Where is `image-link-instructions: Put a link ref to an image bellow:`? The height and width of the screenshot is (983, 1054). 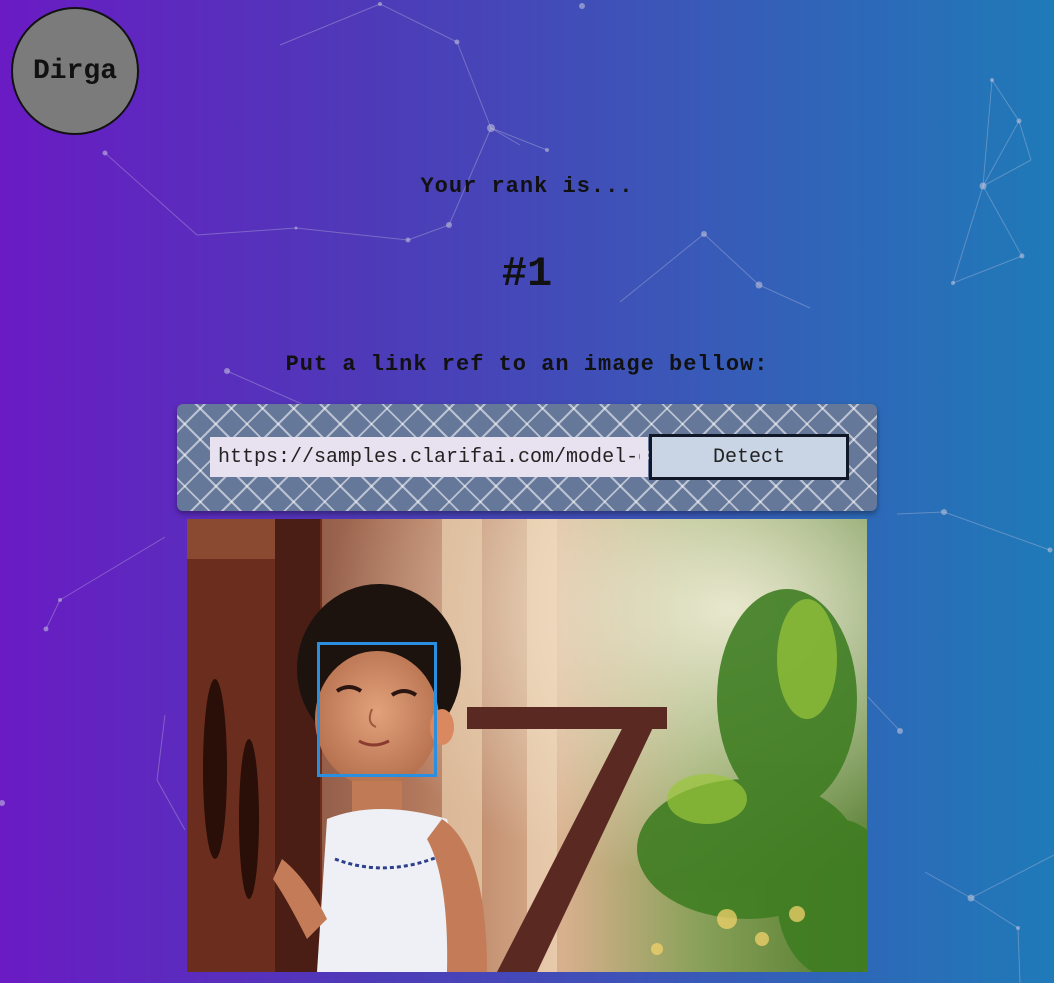
image-link-instructions: Put a link ref to an image bellow: is located at coordinates (527, 364).